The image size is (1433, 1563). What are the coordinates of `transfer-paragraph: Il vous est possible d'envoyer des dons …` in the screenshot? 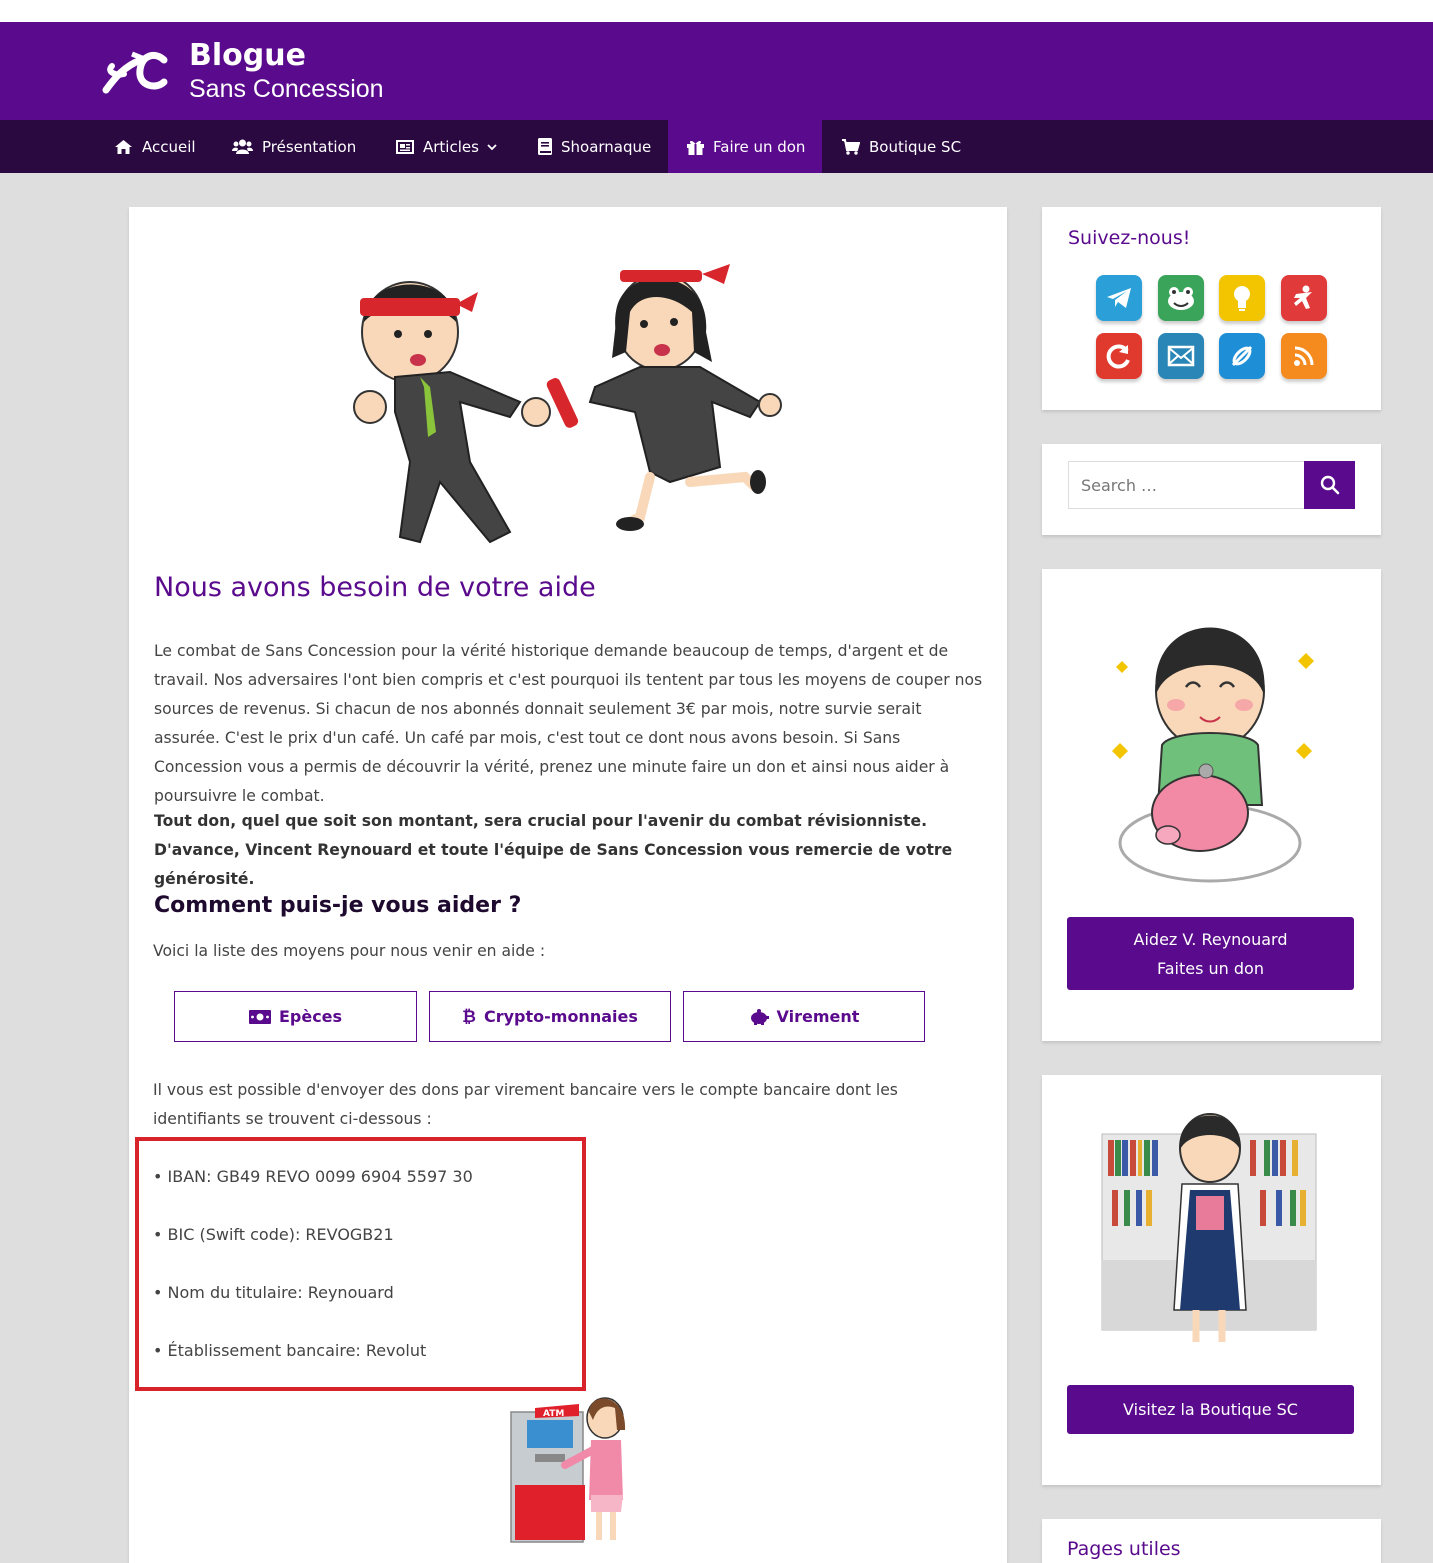 It's located at (525, 1104).